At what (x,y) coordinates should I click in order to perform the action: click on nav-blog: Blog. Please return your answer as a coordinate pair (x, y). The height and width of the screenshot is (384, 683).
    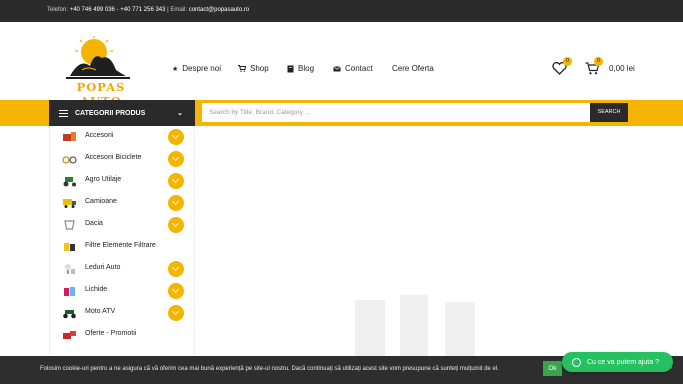
    Looking at the image, I should click on (300, 68).